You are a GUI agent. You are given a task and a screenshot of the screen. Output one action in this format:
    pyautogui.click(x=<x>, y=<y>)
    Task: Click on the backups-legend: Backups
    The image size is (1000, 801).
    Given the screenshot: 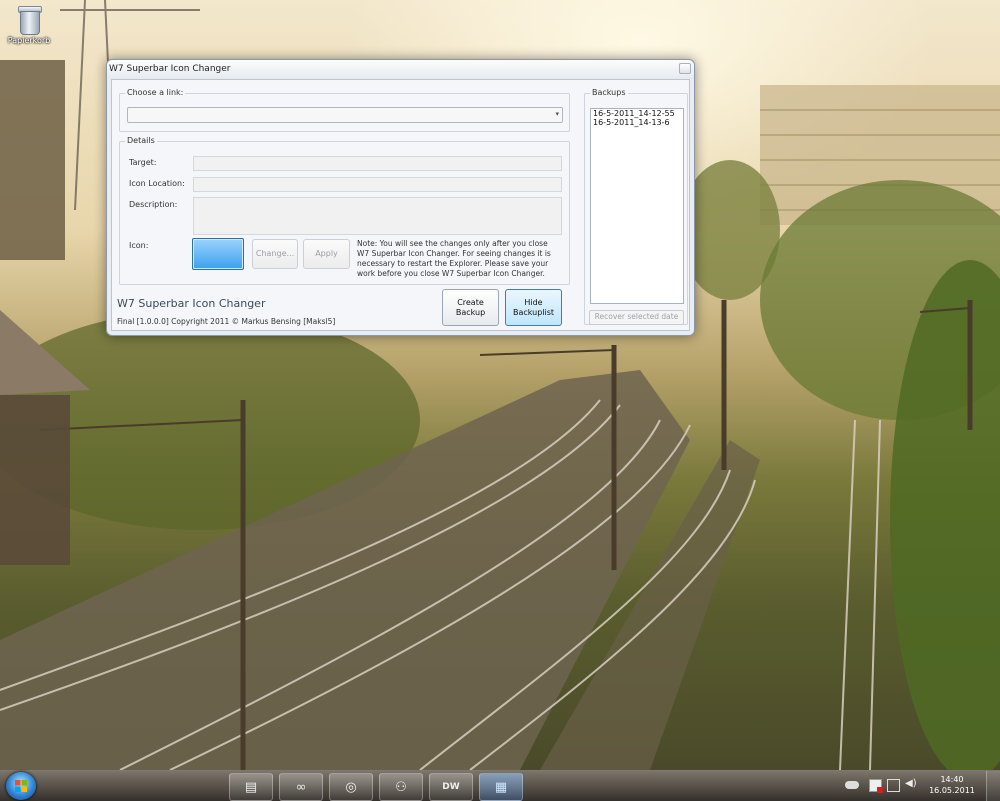 What is the action you would take?
    pyautogui.click(x=609, y=92)
    